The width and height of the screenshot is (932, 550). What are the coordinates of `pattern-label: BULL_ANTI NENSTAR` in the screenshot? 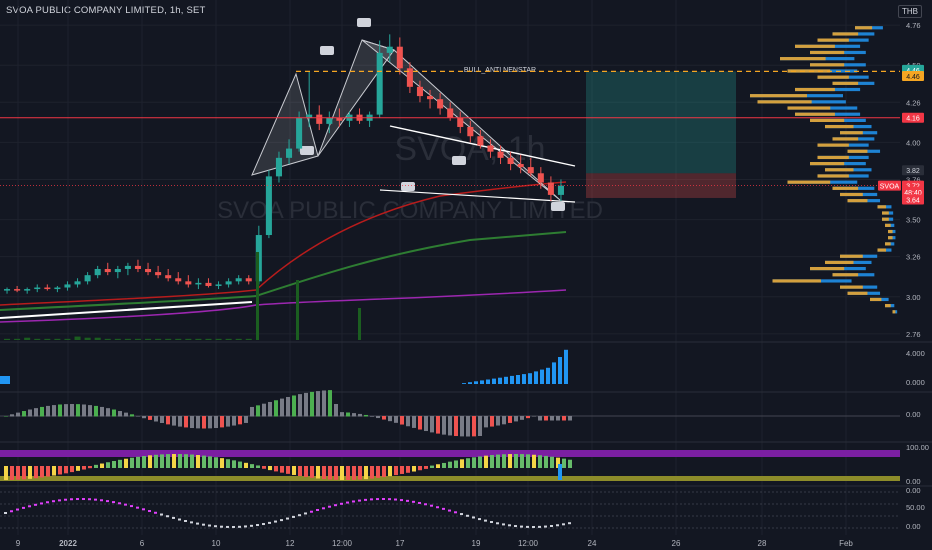 It's located at (500, 70).